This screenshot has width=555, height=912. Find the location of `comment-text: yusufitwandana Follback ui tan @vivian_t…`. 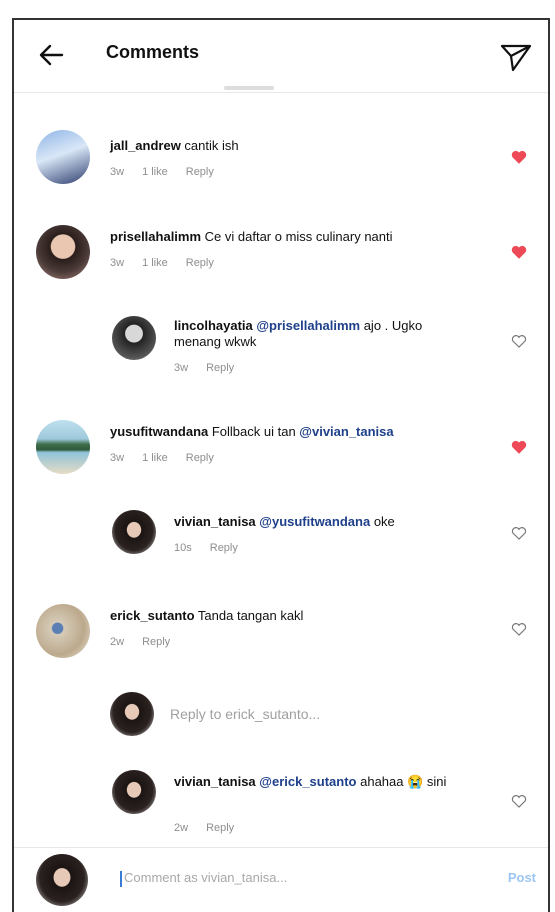

comment-text: yusufitwandana Follback ui tan @vivian_t… is located at coordinates (300, 432).